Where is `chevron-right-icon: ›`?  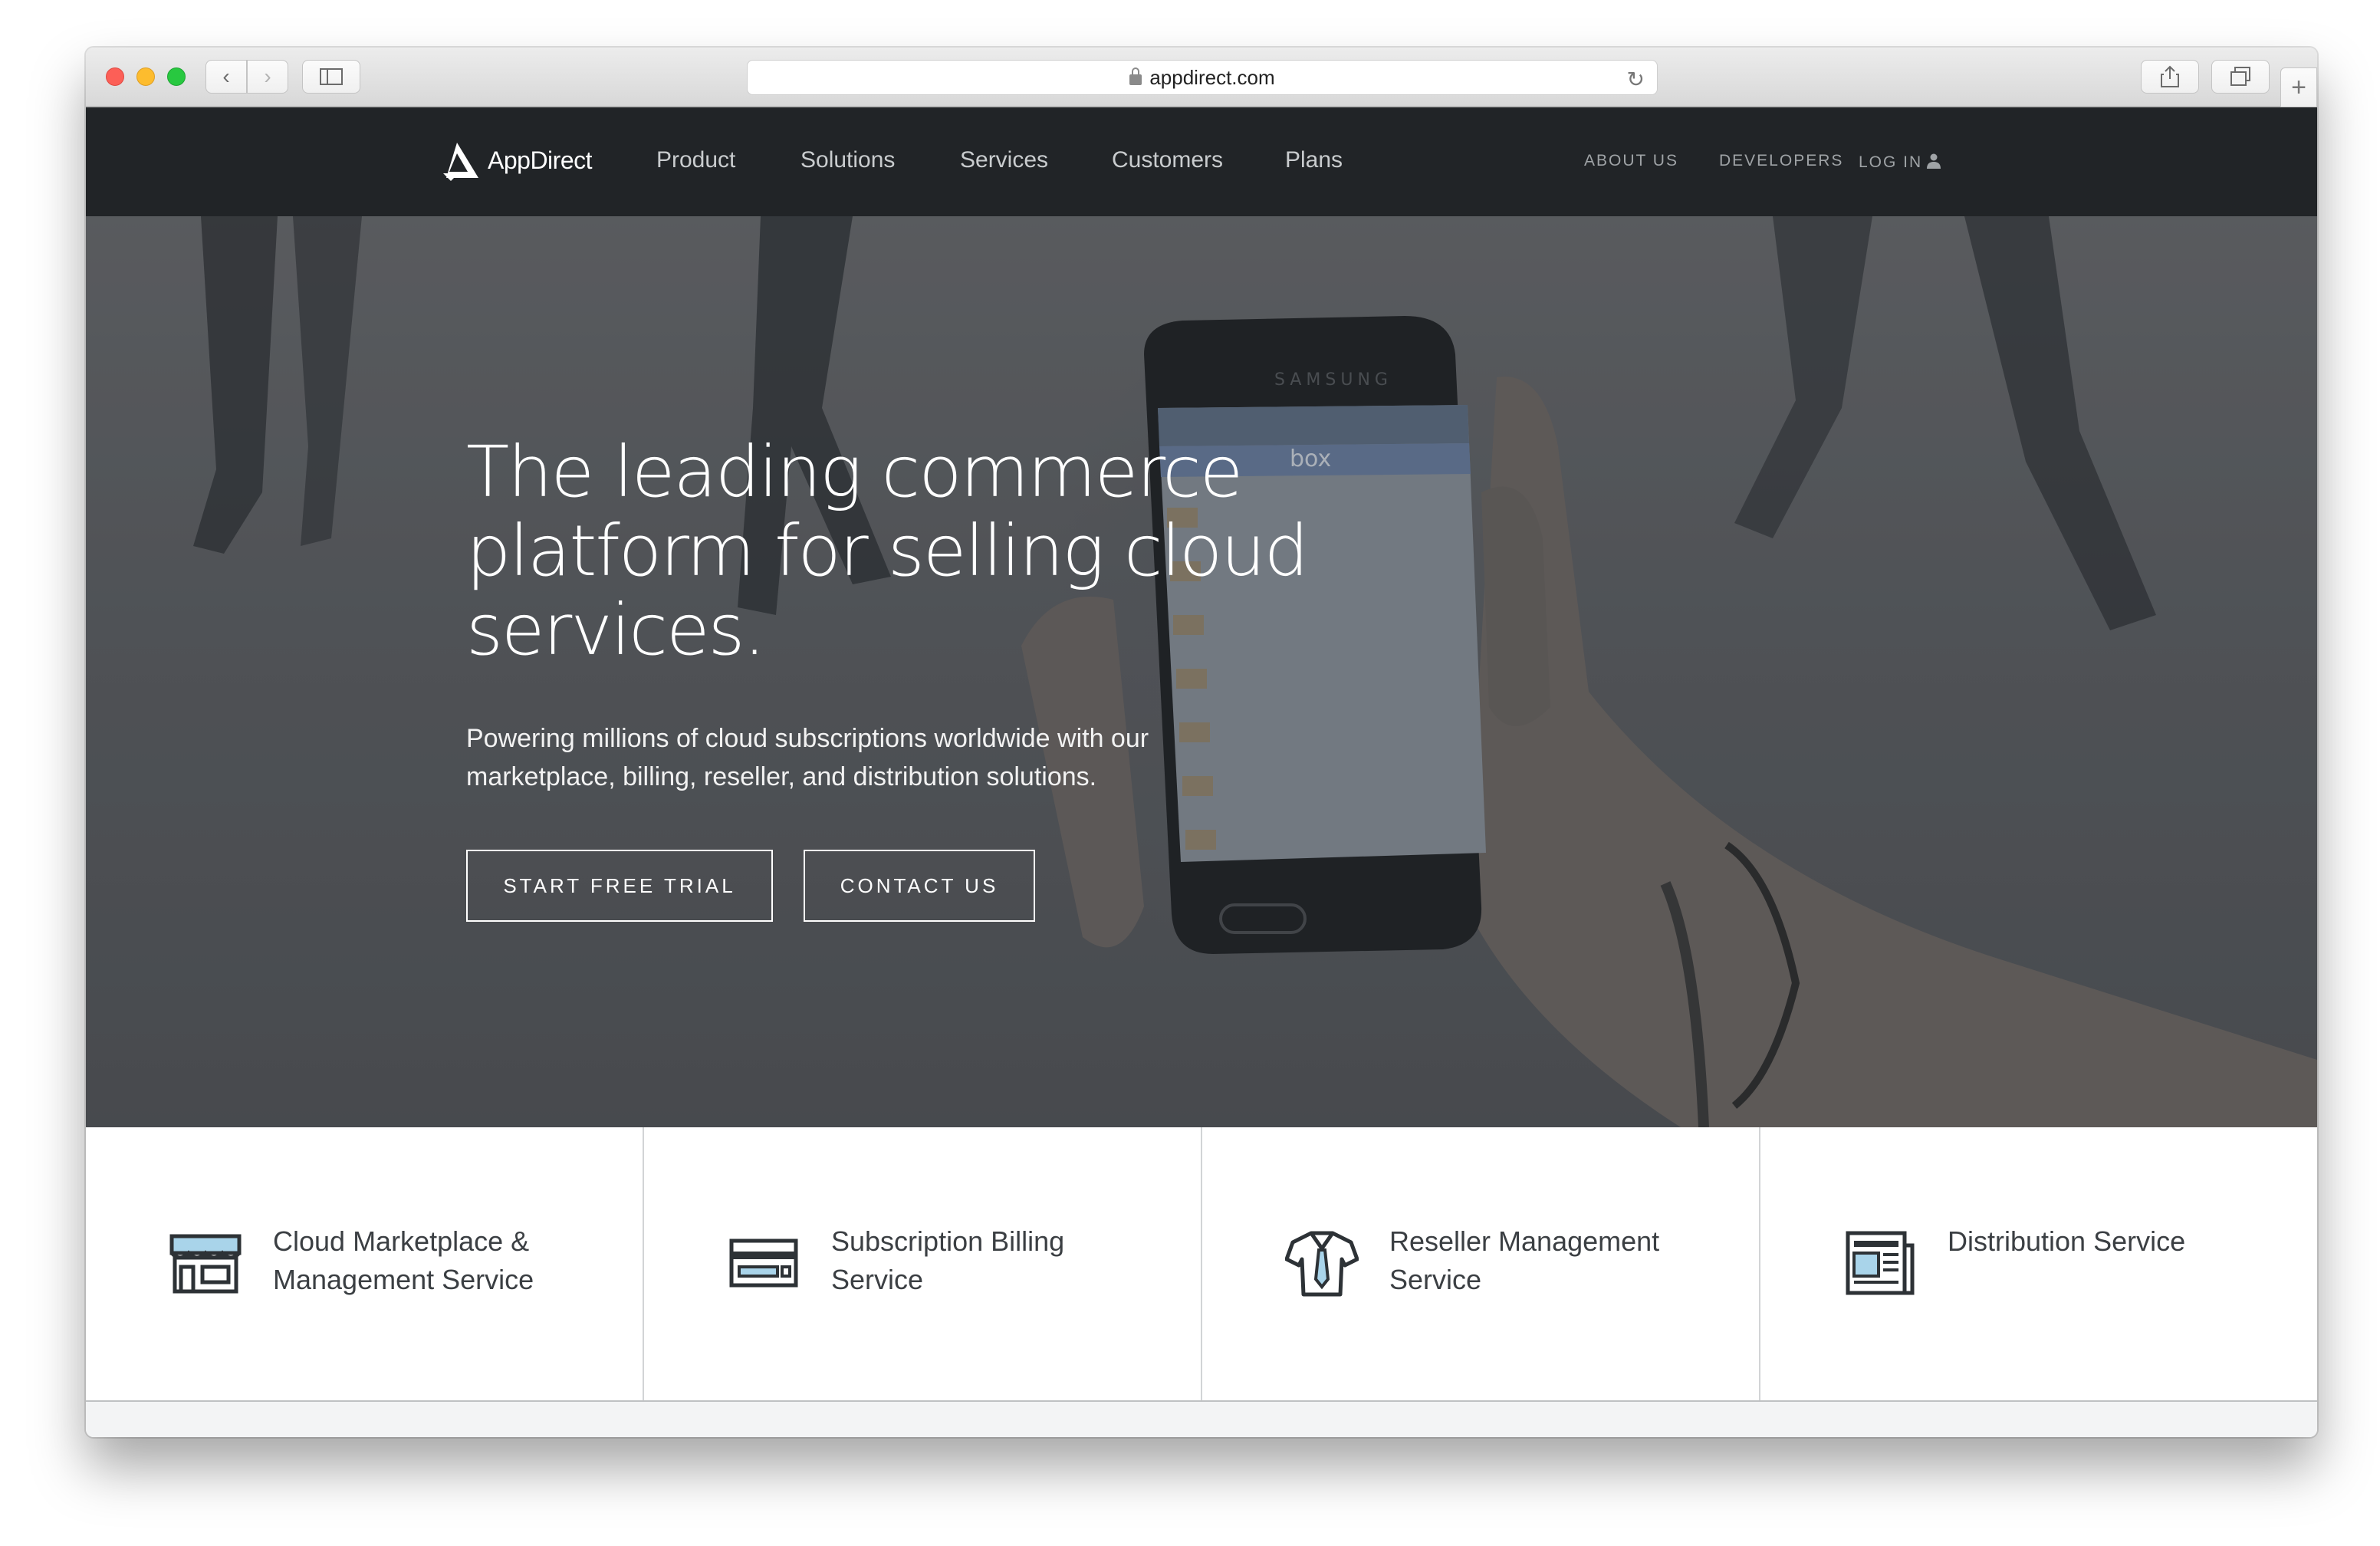 chevron-right-icon: › is located at coordinates (268, 76).